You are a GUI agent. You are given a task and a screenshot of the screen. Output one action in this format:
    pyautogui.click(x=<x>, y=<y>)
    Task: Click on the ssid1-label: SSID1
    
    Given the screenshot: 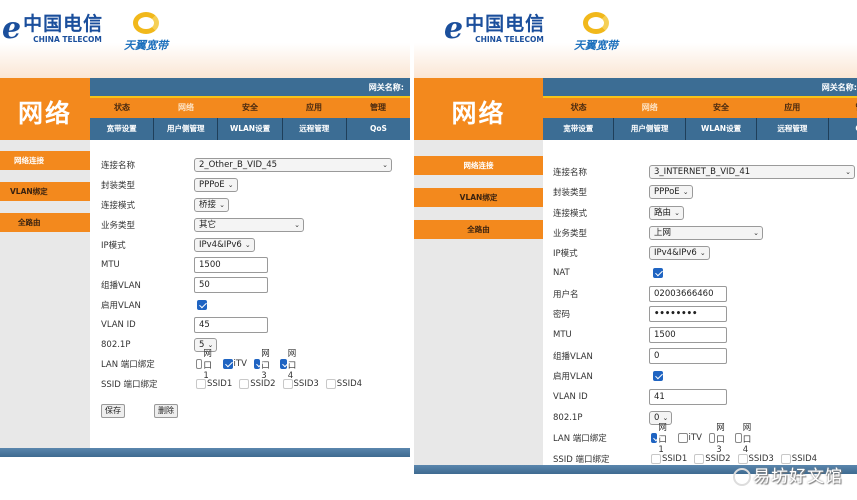 What is the action you would take?
    pyautogui.click(x=675, y=459)
    